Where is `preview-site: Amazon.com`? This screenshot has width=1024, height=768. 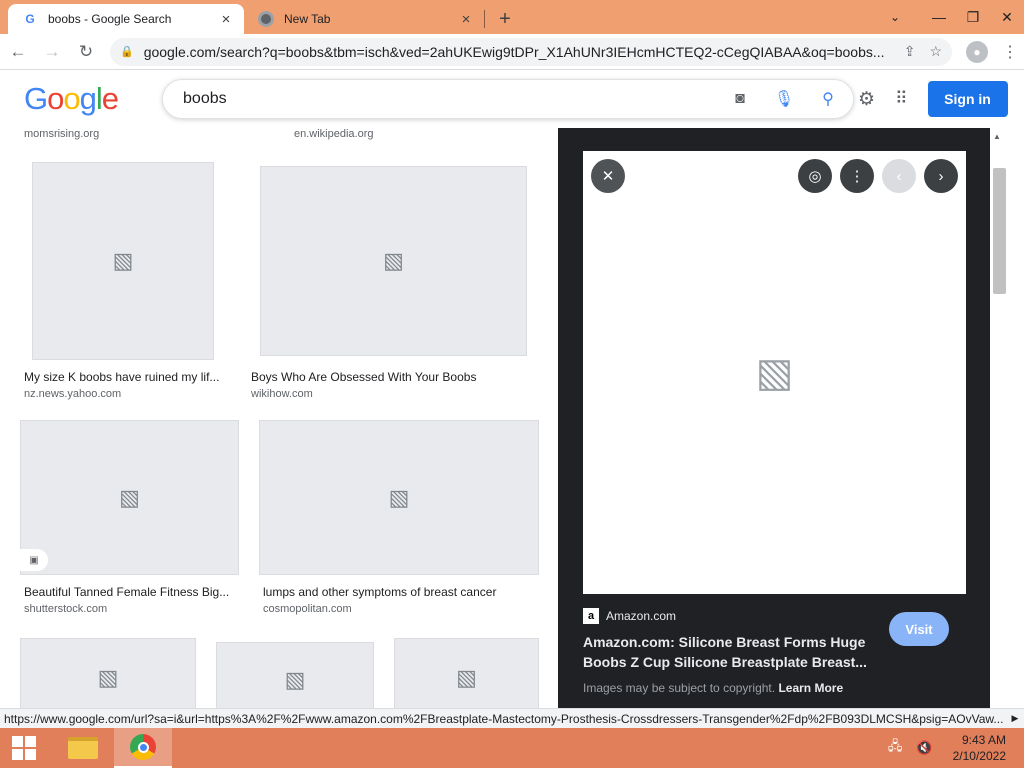 preview-site: Amazon.com is located at coordinates (641, 616).